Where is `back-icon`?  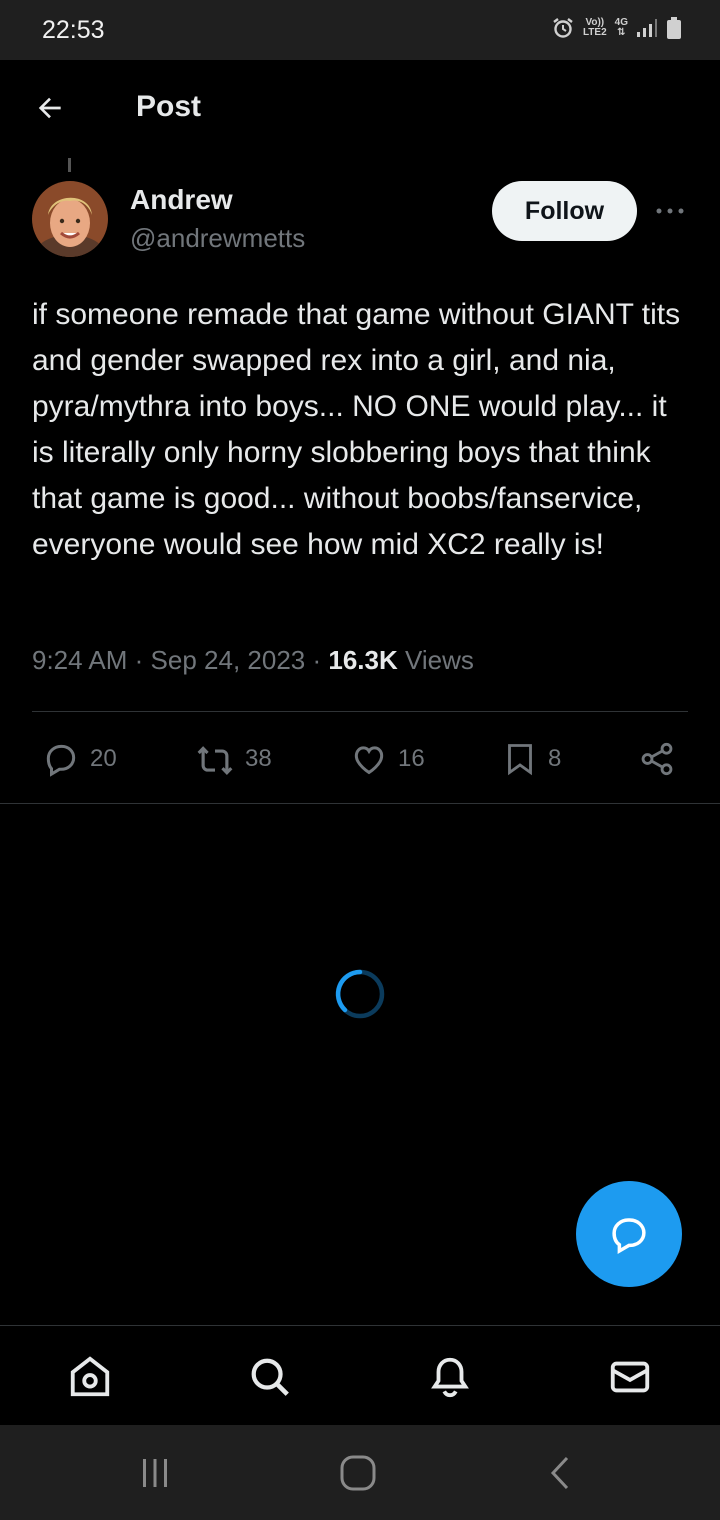
back-icon is located at coordinates (559, 1473).